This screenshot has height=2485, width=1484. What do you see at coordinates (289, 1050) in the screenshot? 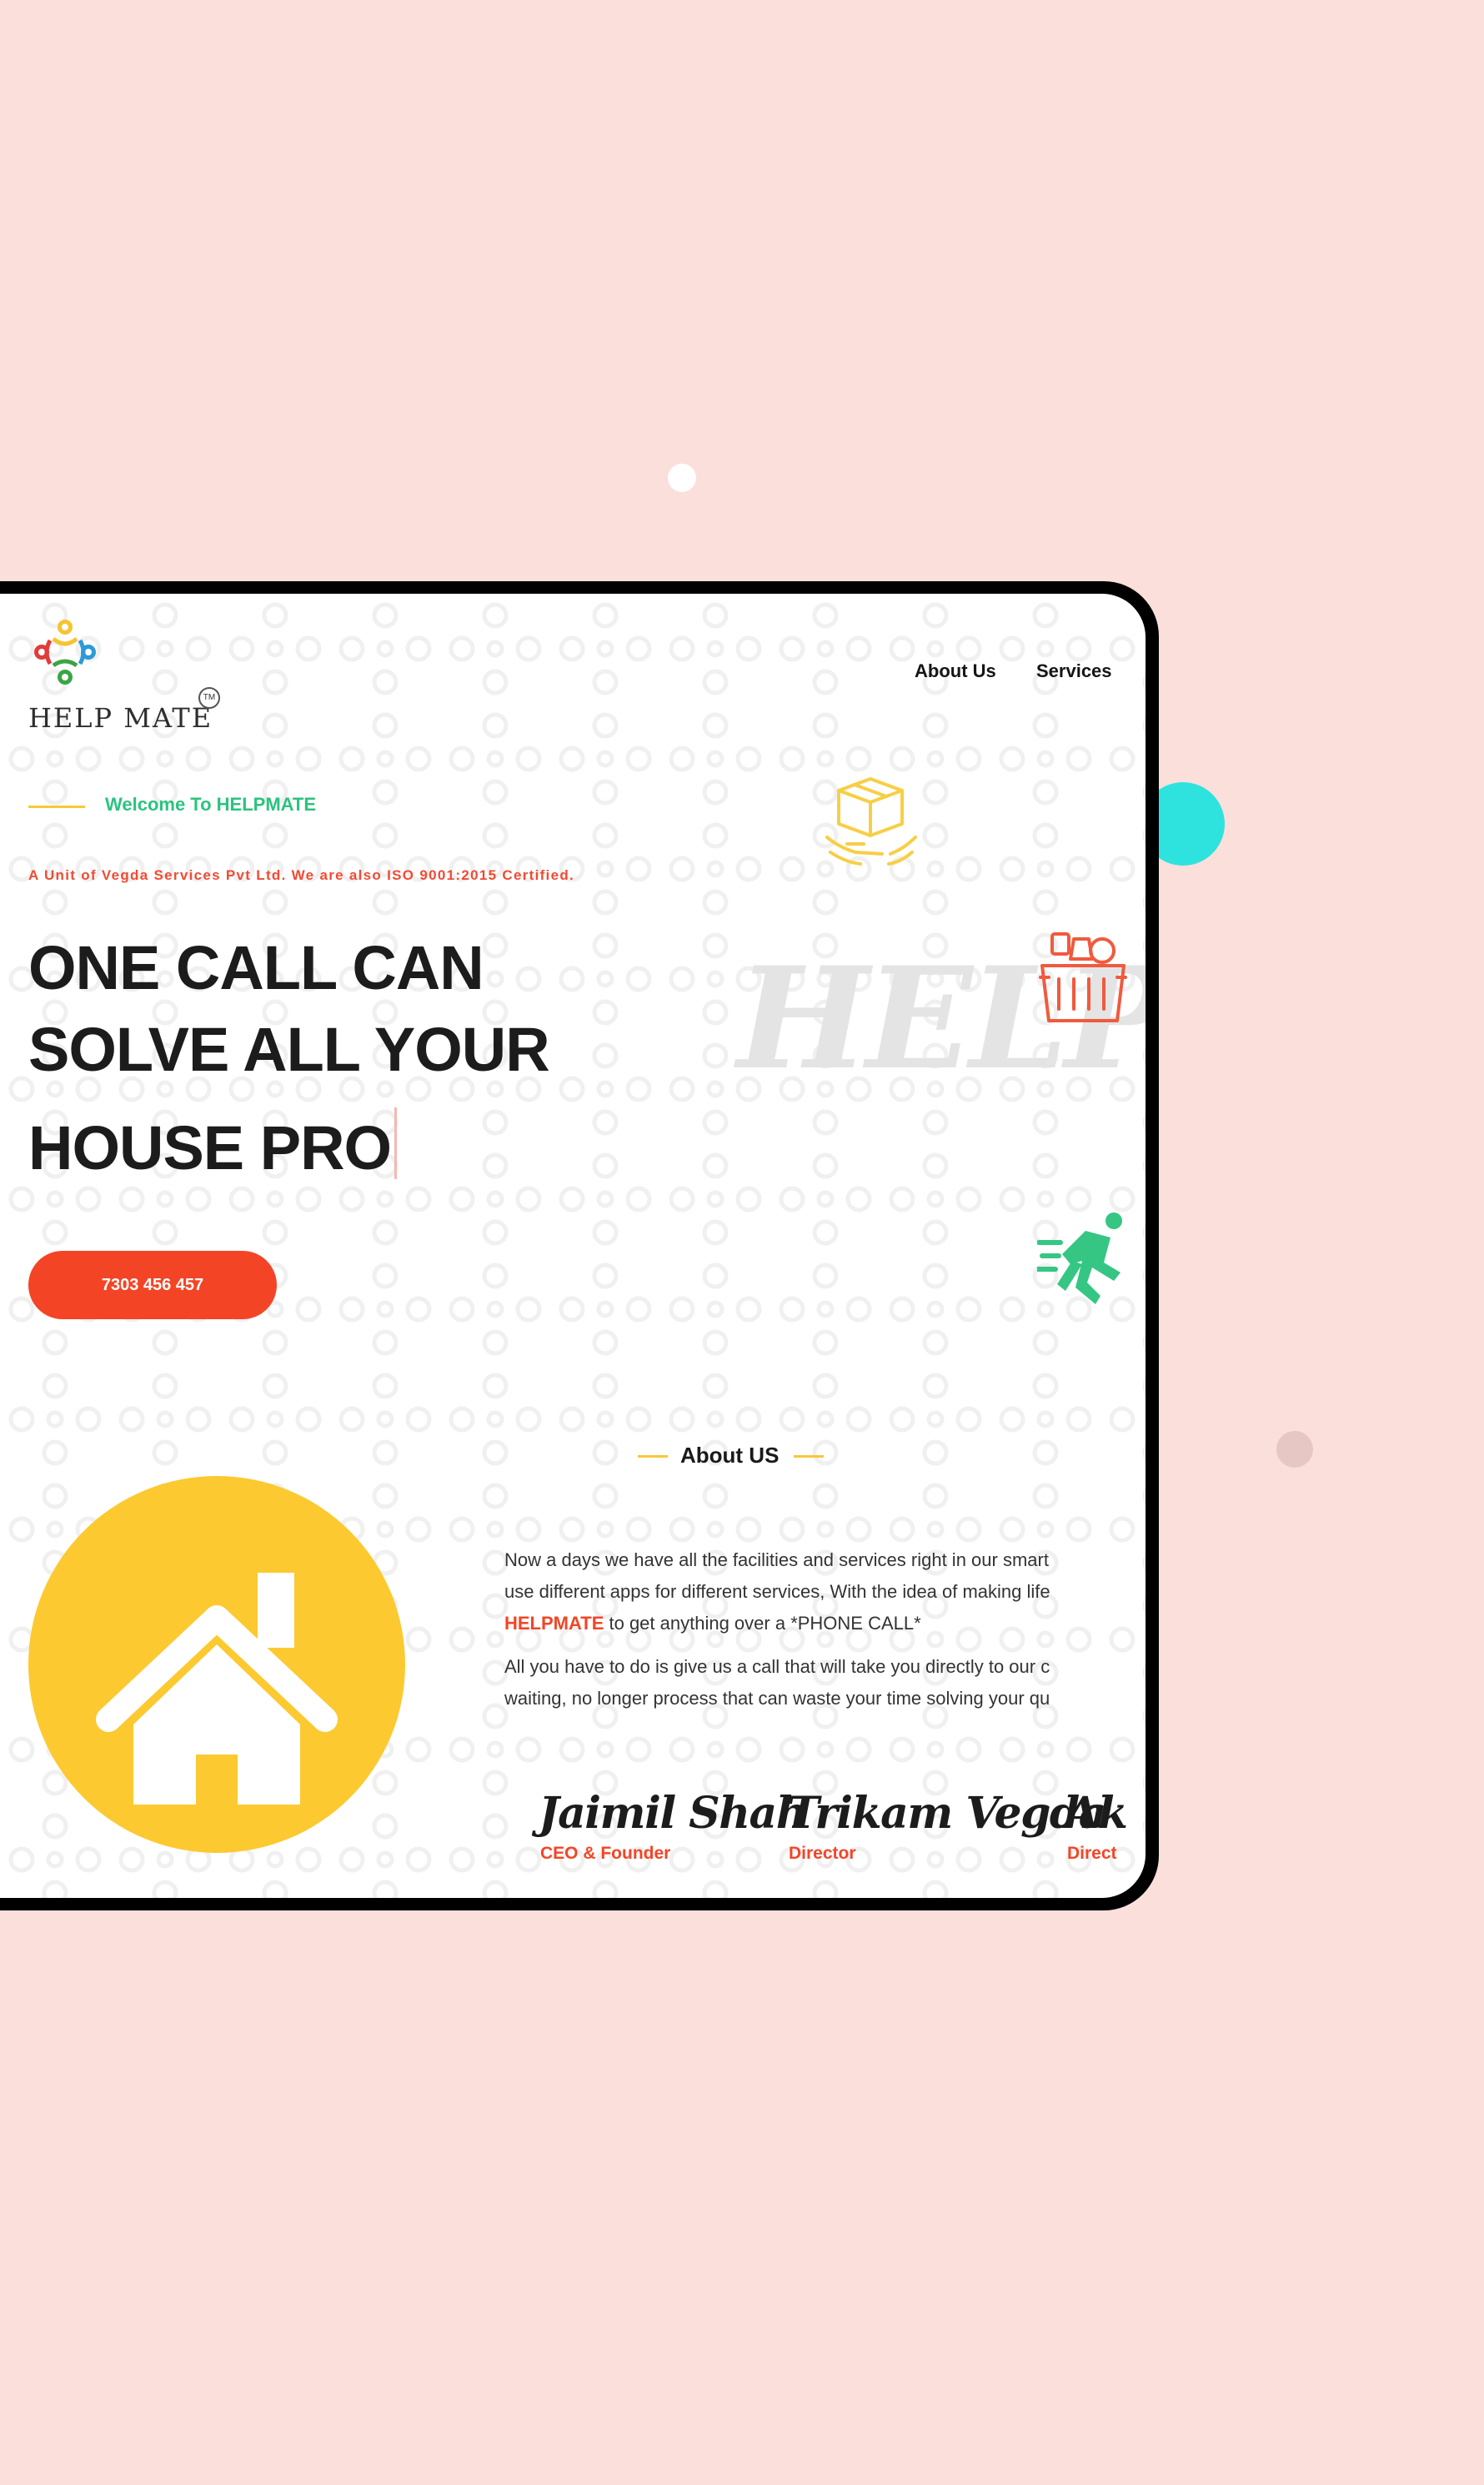
I see `headline-line-2: SOLVE ALL YOUR` at bounding box center [289, 1050].